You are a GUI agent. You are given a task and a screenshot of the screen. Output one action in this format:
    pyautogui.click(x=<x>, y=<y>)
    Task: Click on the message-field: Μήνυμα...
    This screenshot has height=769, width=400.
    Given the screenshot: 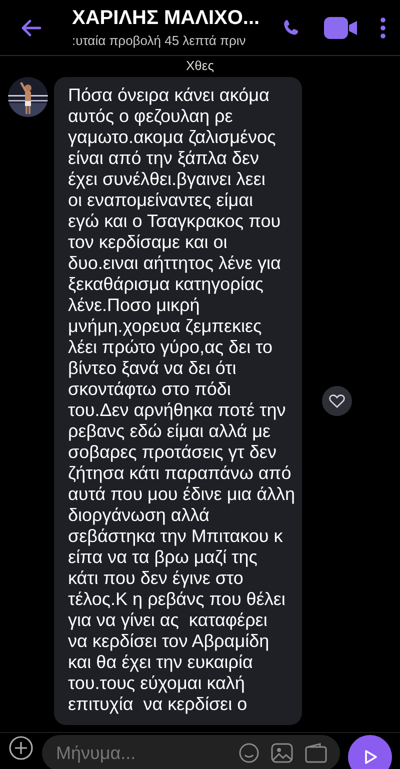 What is the action you would take?
    pyautogui.click(x=191, y=752)
    